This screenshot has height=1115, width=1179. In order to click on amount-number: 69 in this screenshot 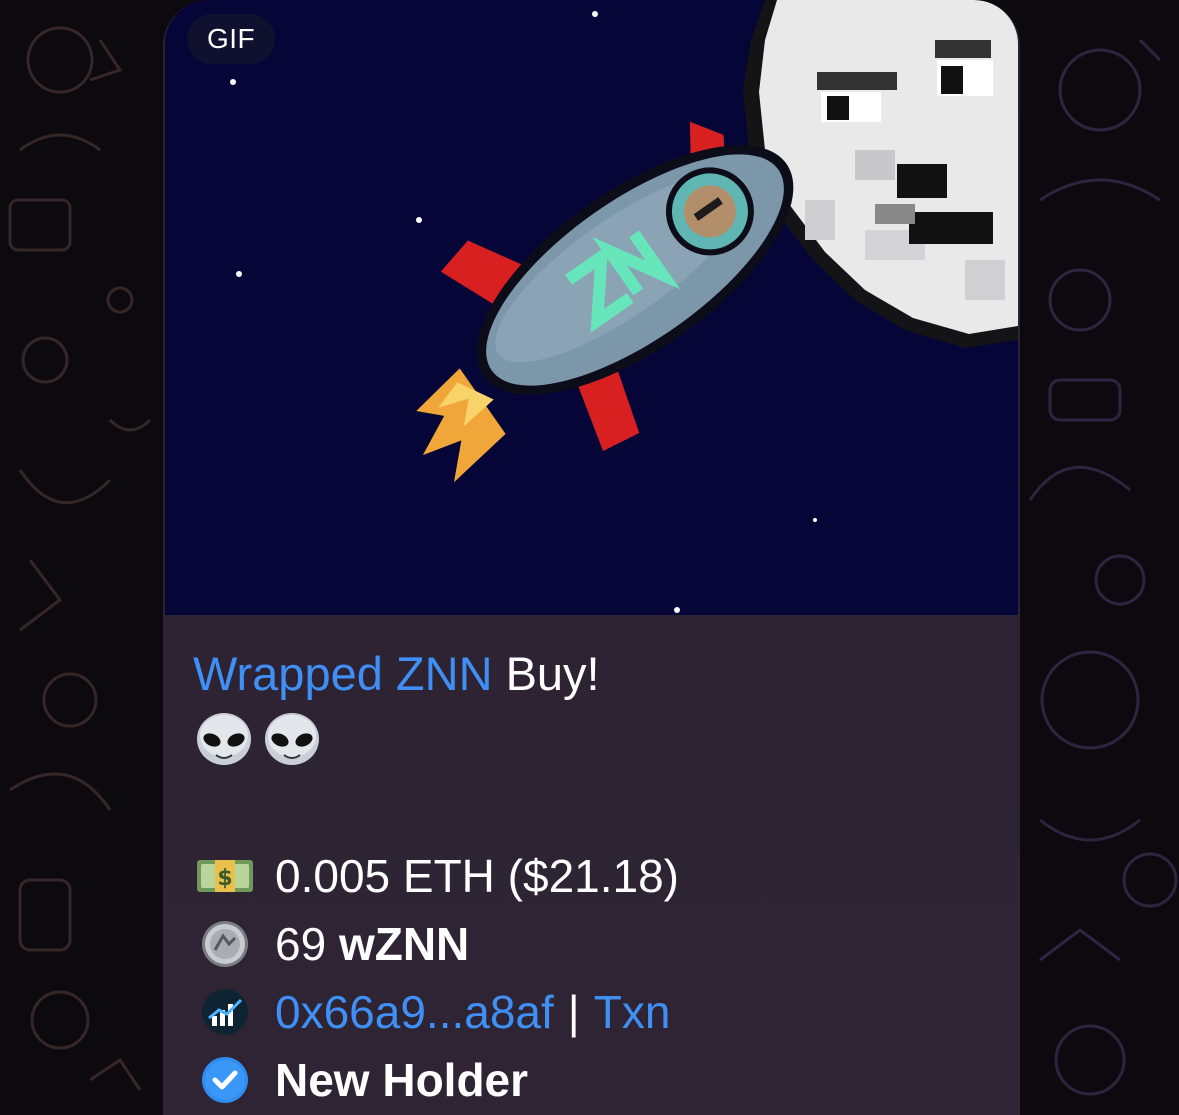, I will do `click(307, 944)`.